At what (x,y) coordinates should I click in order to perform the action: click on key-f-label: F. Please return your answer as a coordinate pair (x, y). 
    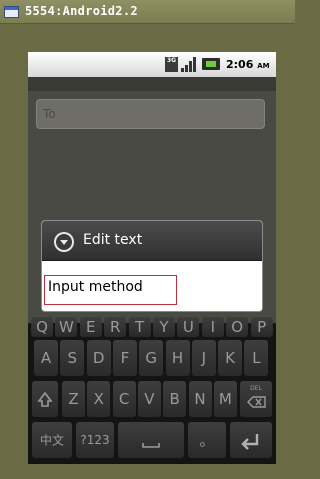
    Looking at the image, I should click on (125, 358).